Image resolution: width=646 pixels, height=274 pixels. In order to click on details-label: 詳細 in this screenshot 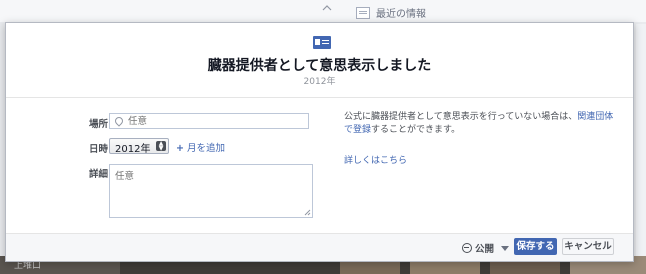, I will do `click(98, 174)`.